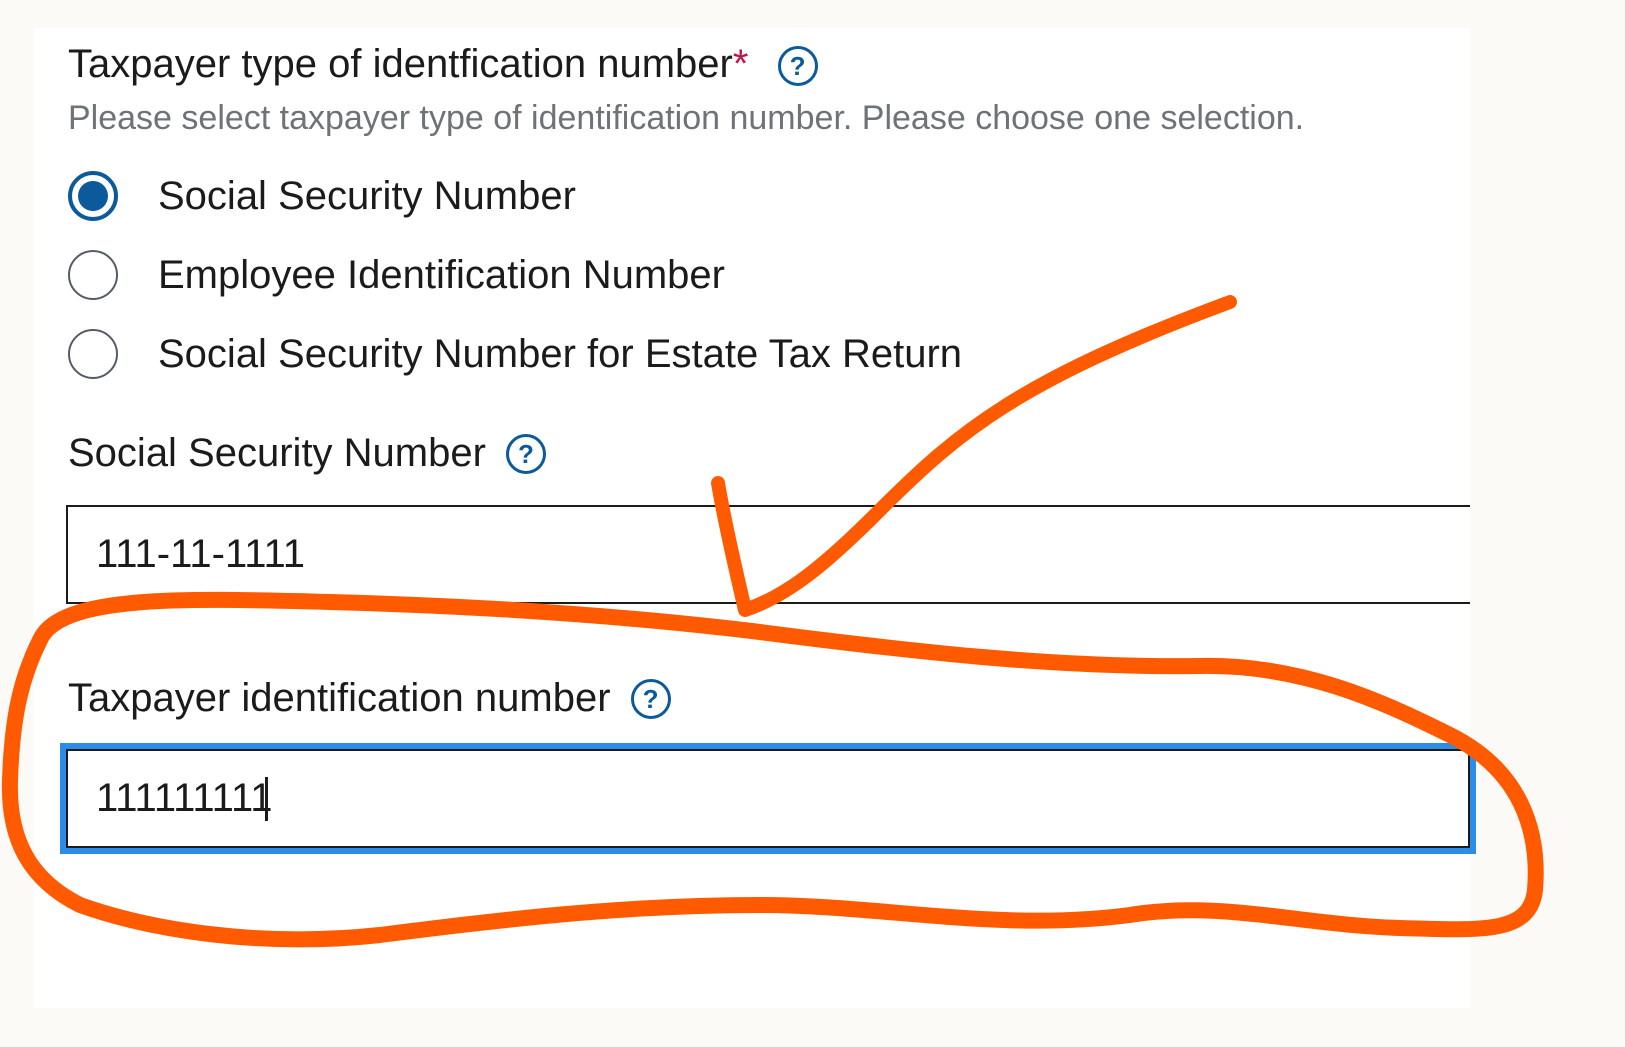  I want to click on radio-option-ssn: Social Security Number, so click(322, 196).